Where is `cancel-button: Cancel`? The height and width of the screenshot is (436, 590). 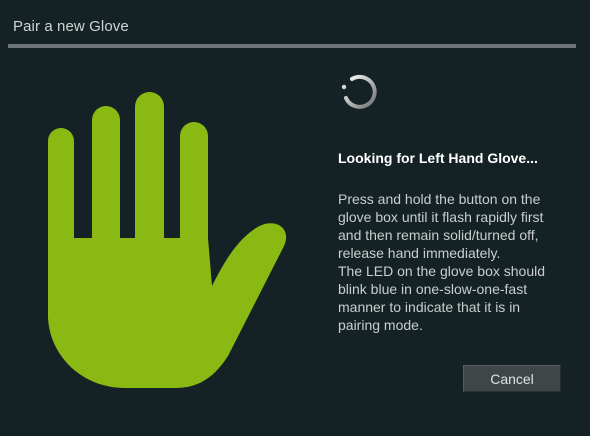
cancel-button: Cancel is located at coordinates (512, 378).